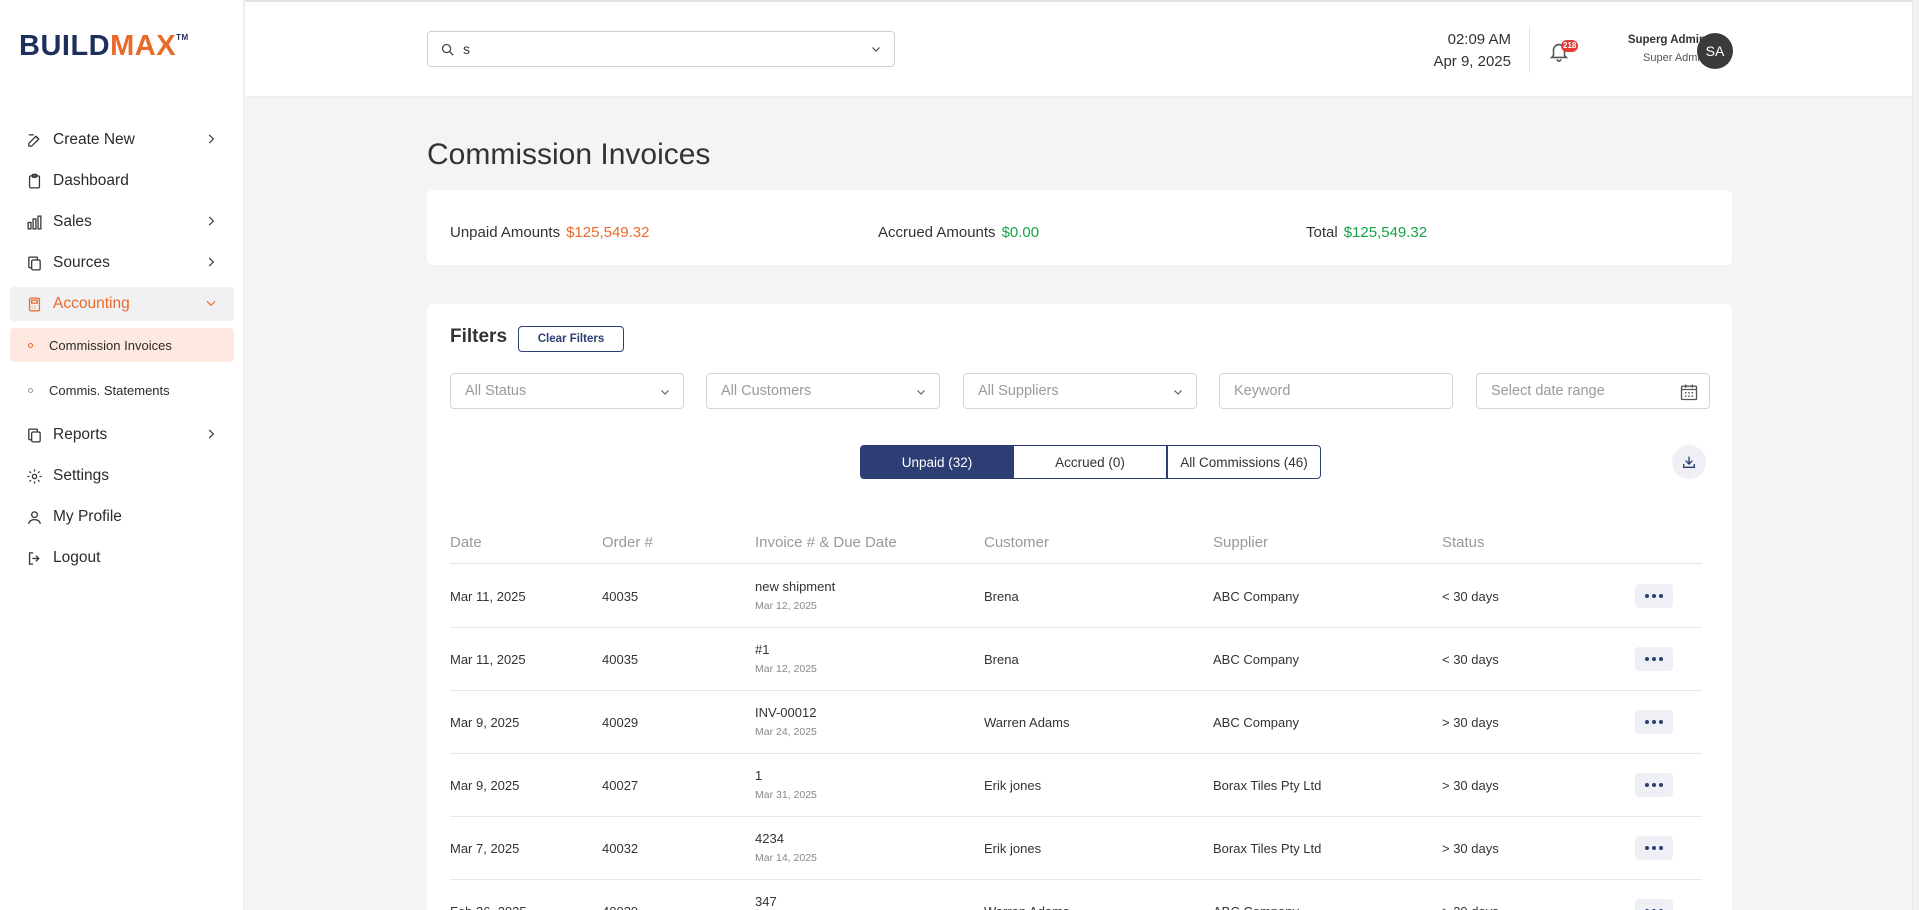  I want to click on copy-icon, so click(34, 435).